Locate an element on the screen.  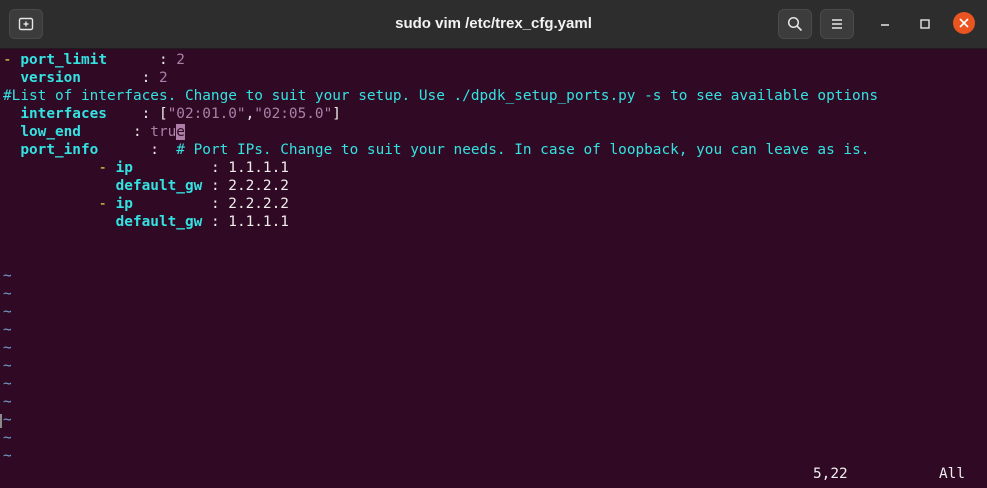
yaml-string: "02:05.0" is located at coordinates (293, 114).